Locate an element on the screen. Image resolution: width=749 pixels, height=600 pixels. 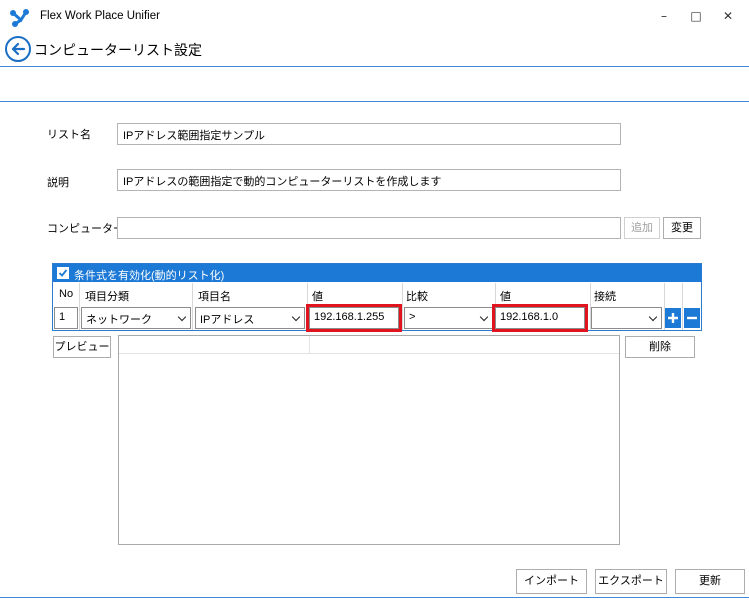
close-button: ✕ is located at coordinates (728, 16).